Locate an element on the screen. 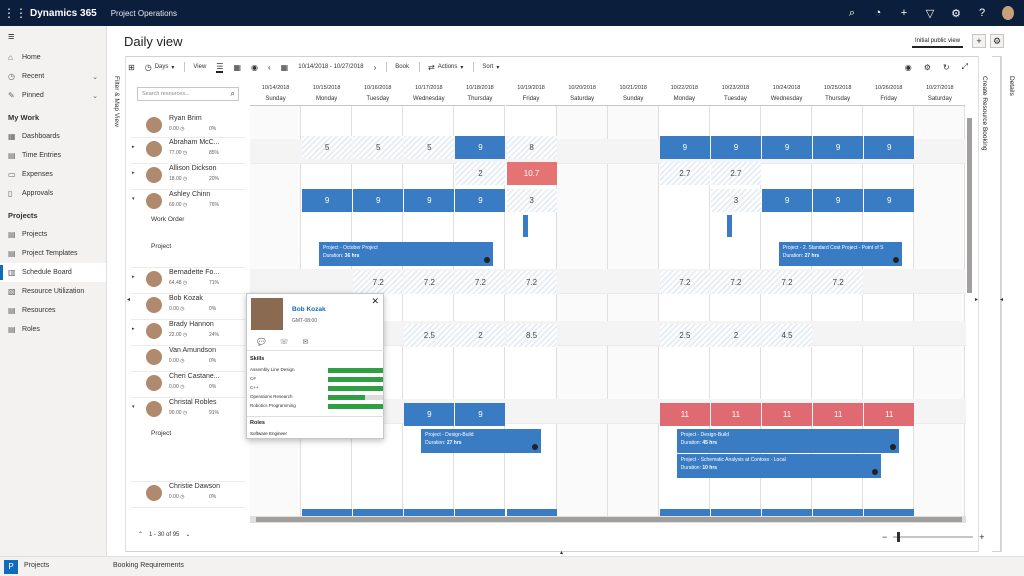  booking-cell: 8 is located at coordinates (531, 147).